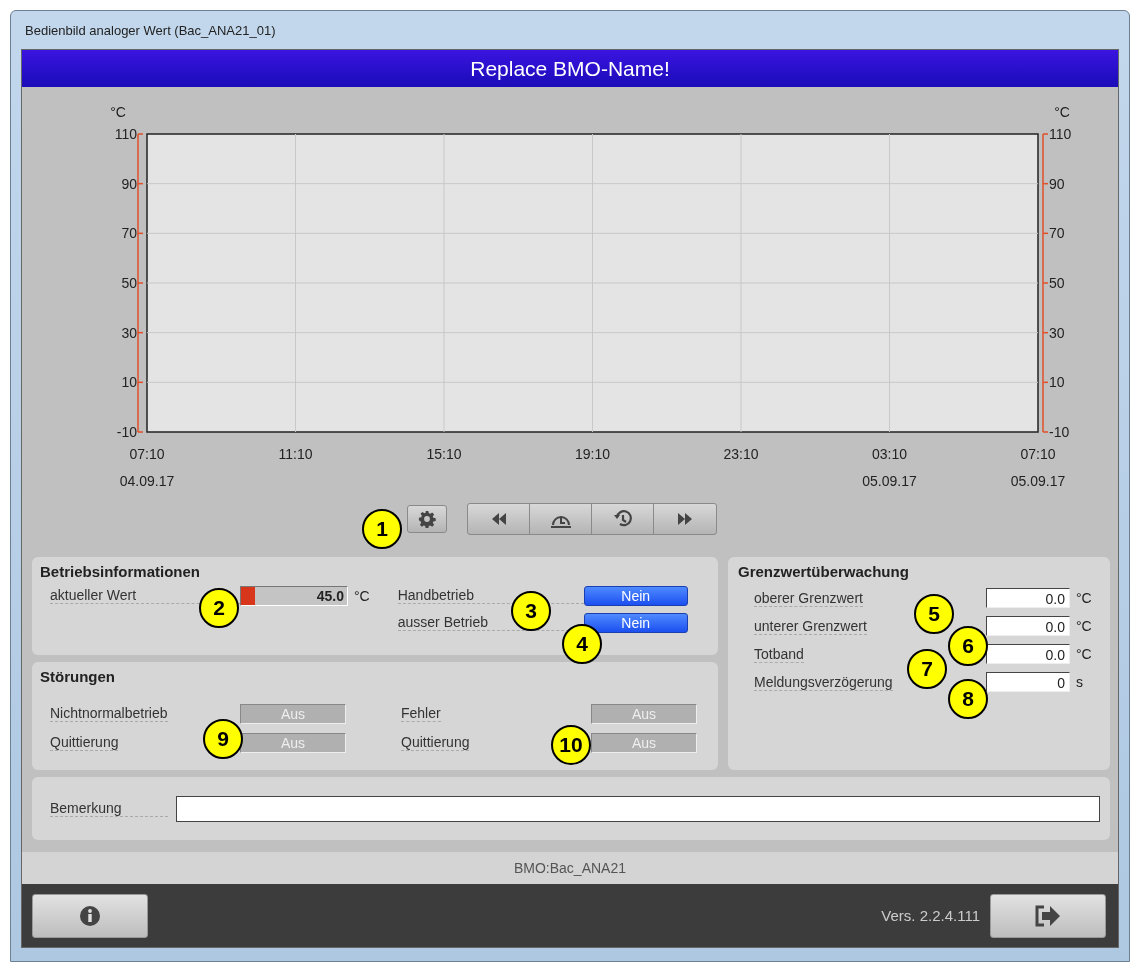  What do you see at coordinates (150, 30) in the screenshot?
I see `window-title: Bedienbild analoger Wert (Bac_ANA21_01)` at bounding box center [150, 30].